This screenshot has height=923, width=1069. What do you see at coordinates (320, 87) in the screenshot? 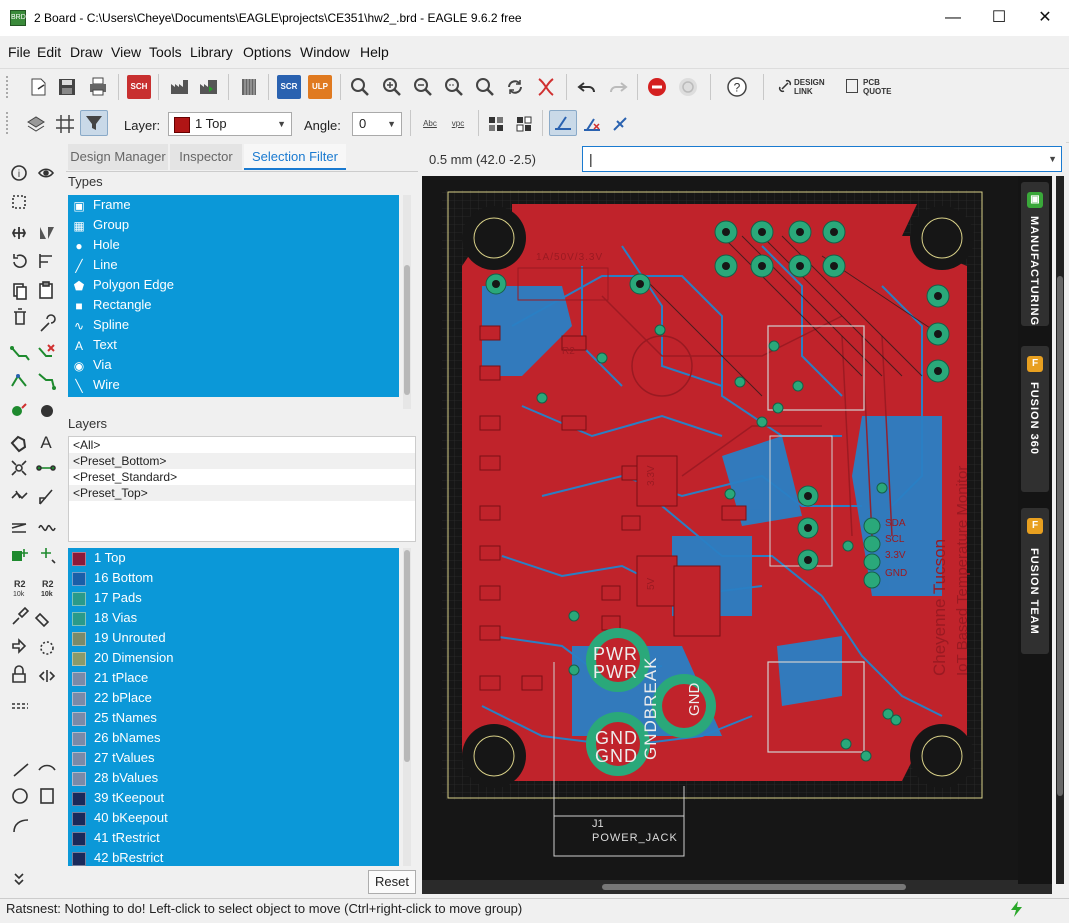
I see `ulp-icon: ULP` at bounding box center [320, 87].